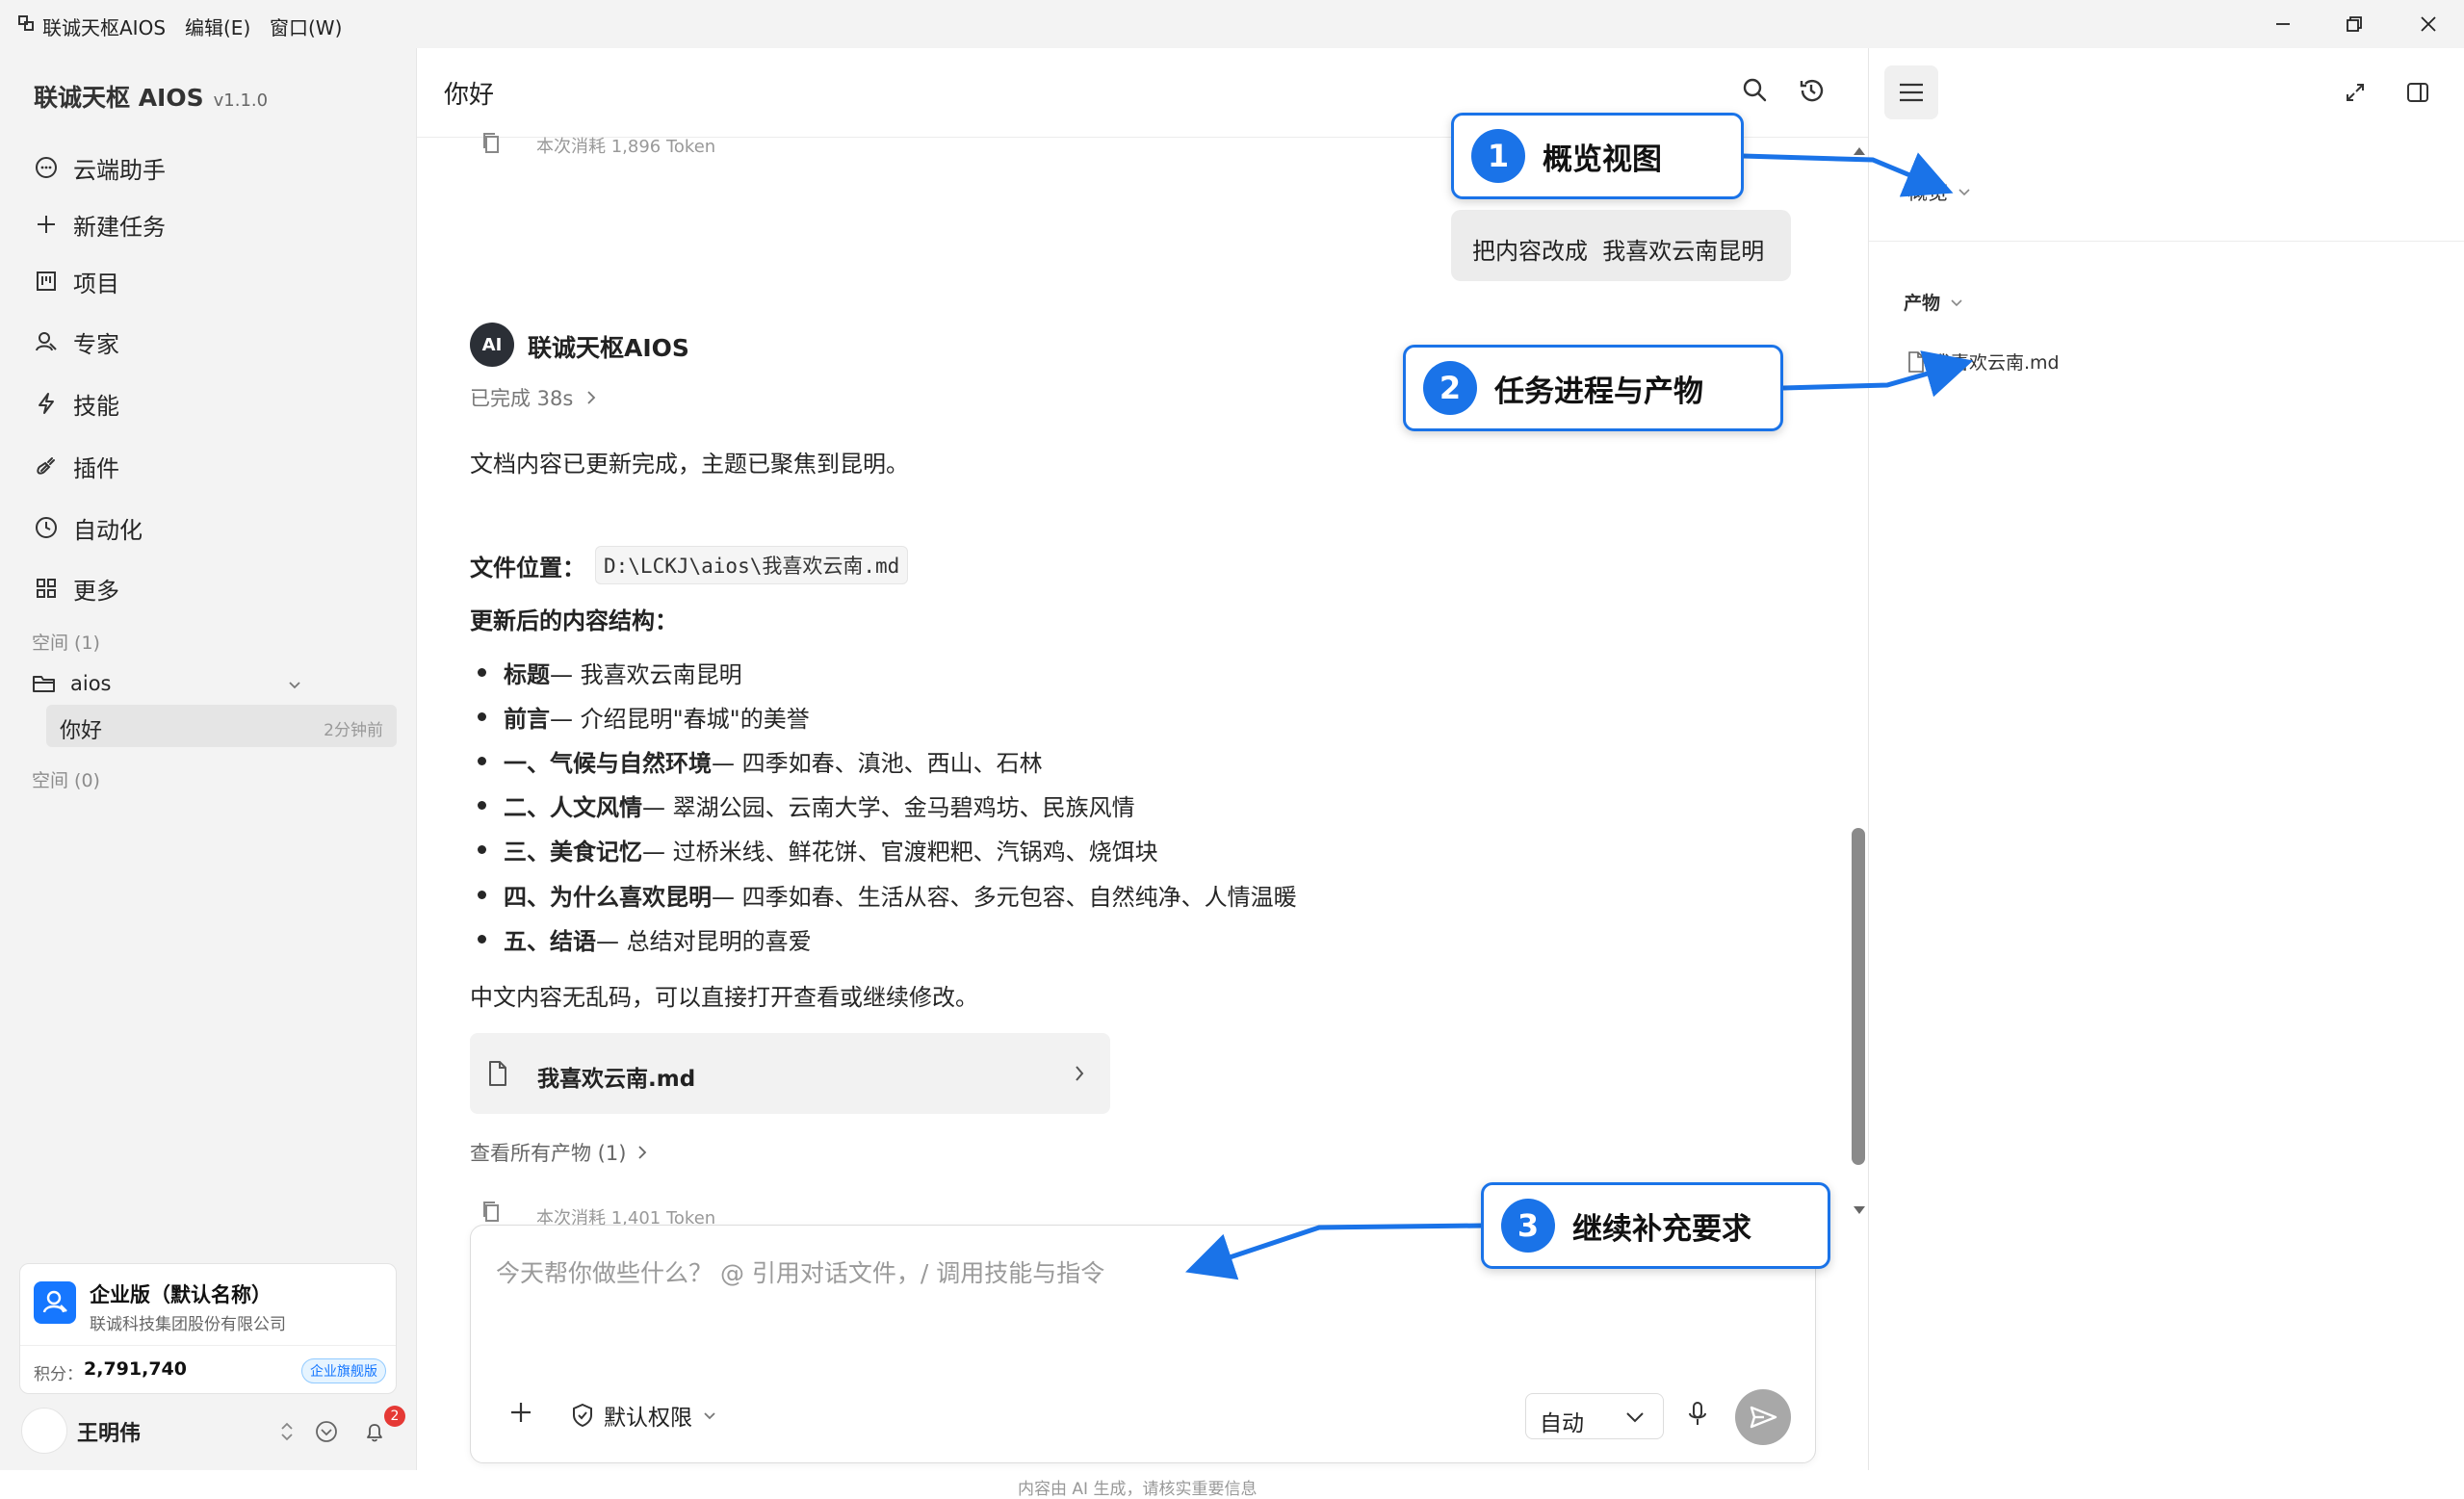  What do you see at coordinates (522, 398) in the screenshot?
I see `status-text: 已完成 38s` at bounding box center [522, 398].